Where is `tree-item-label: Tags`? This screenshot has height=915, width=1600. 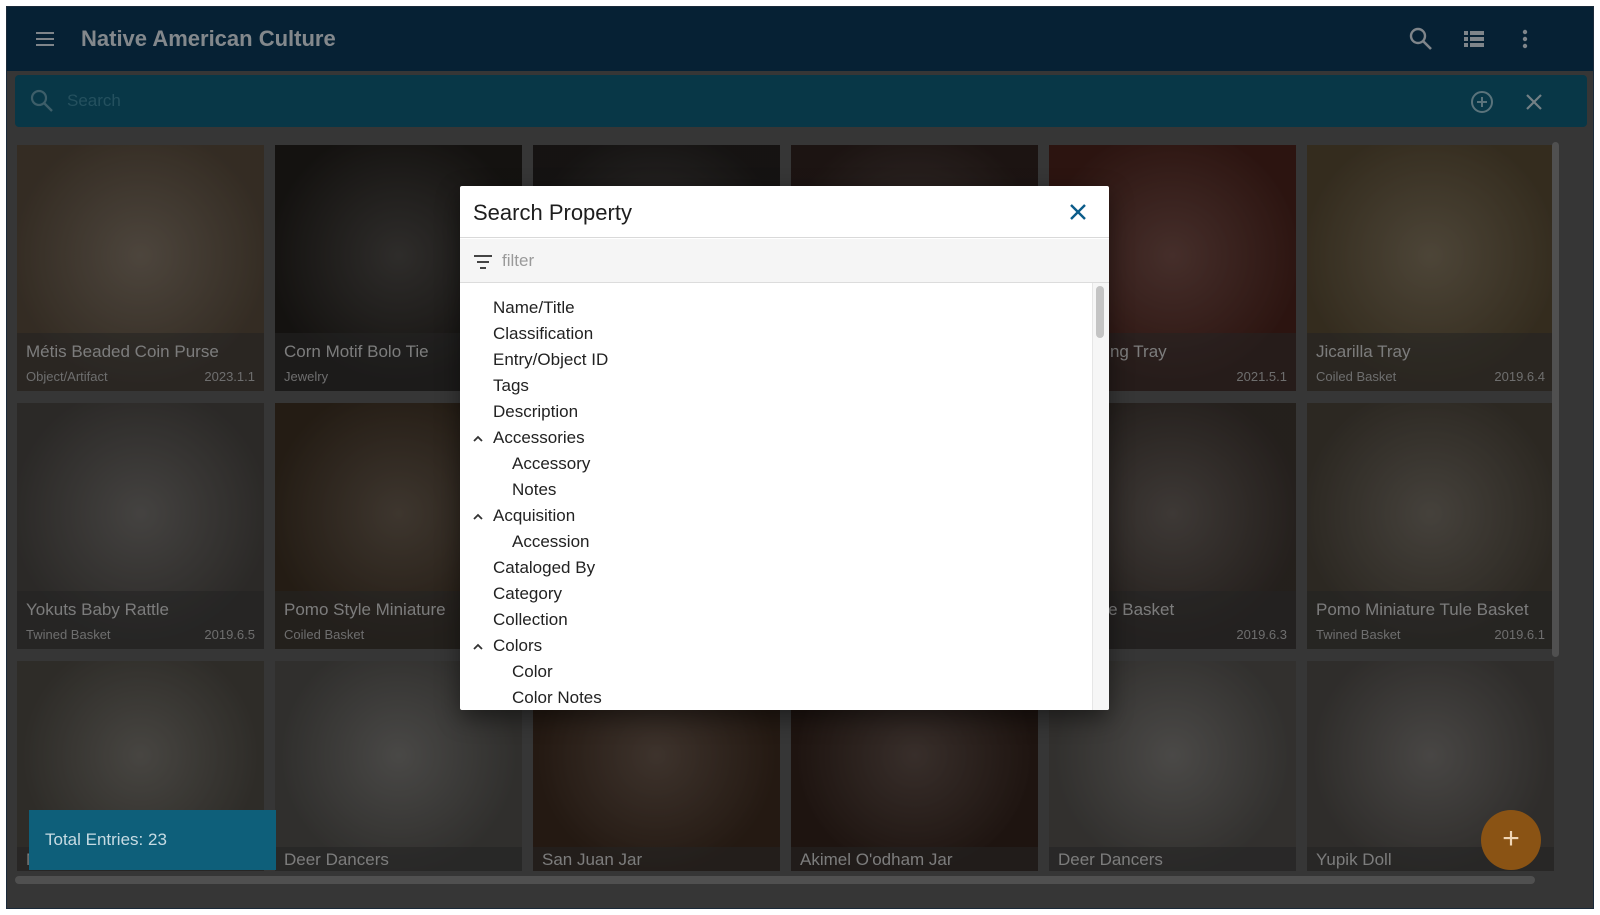 tree-item-label: Tags is located at coordinates (511, 385).